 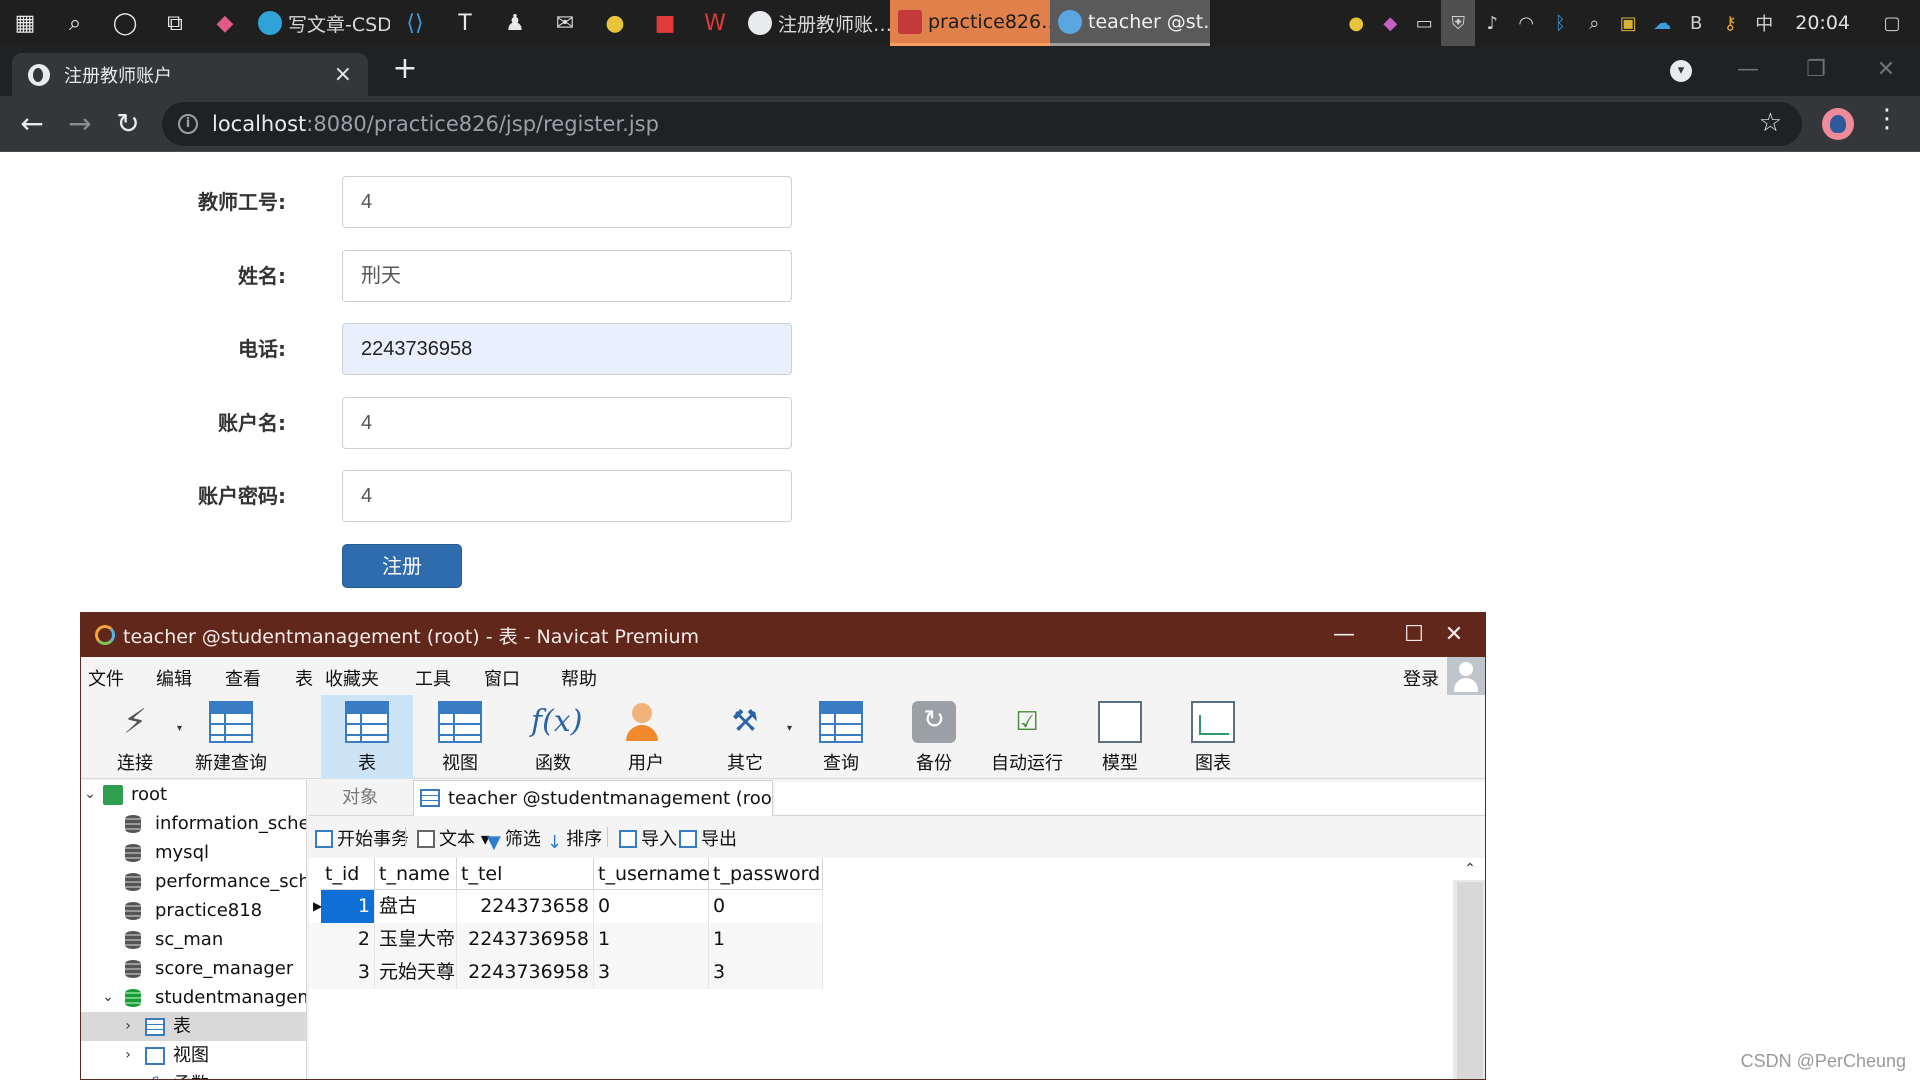 I want to click on close-window-button: ✕, so click(x=1886, y=70).